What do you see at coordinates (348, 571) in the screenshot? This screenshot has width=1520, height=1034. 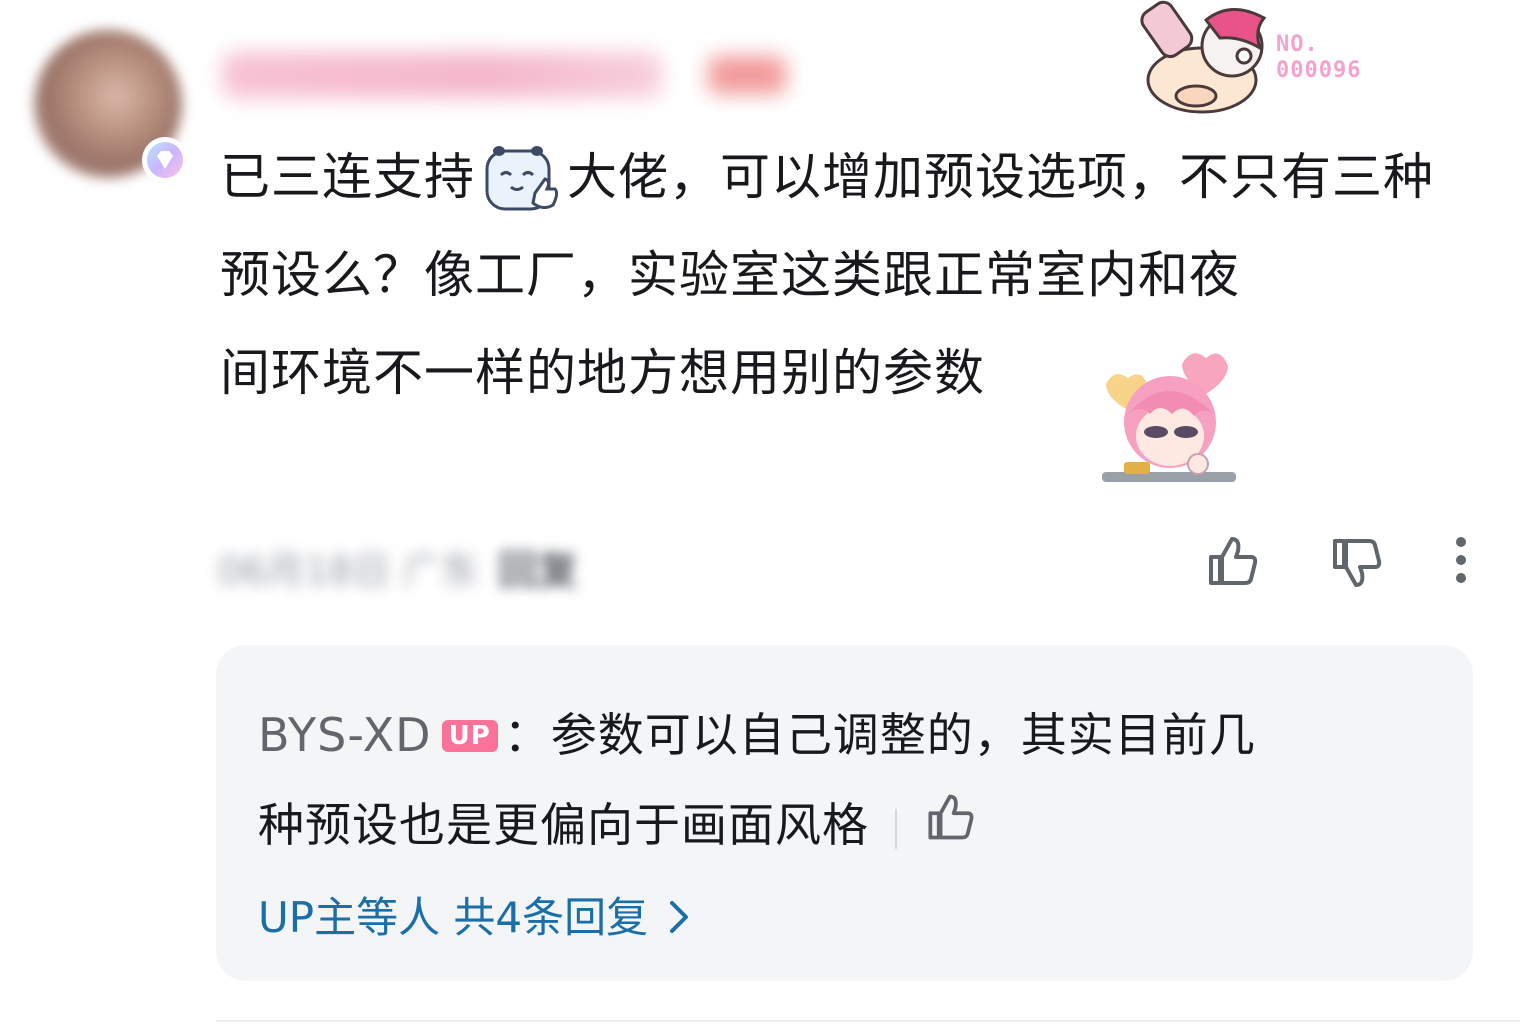 I see `comment-date-location-blurred: 06月18日 广东` at bounding box center [348, 571].